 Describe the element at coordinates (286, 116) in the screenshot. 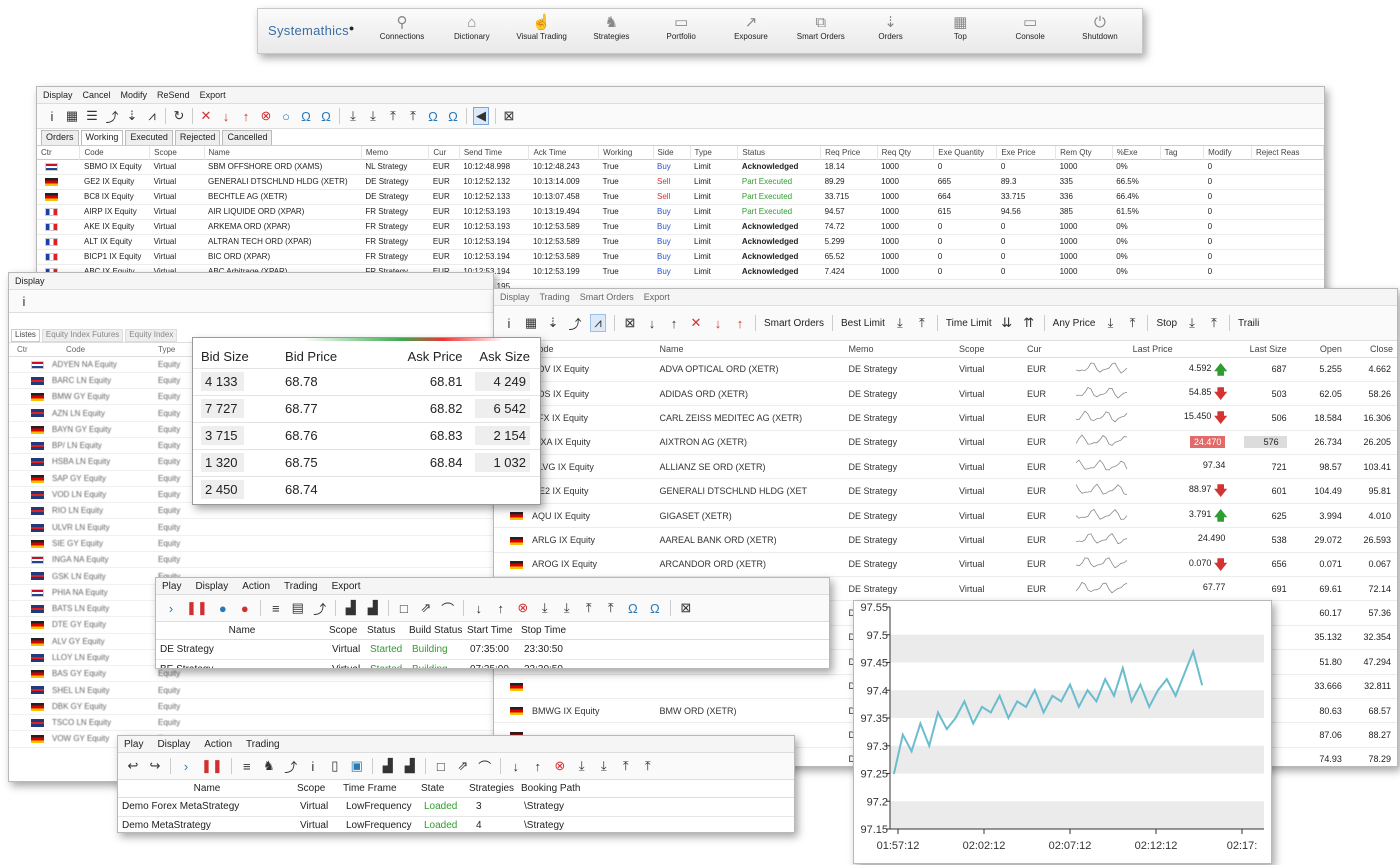

I see `circle-icon: ○` at that location.